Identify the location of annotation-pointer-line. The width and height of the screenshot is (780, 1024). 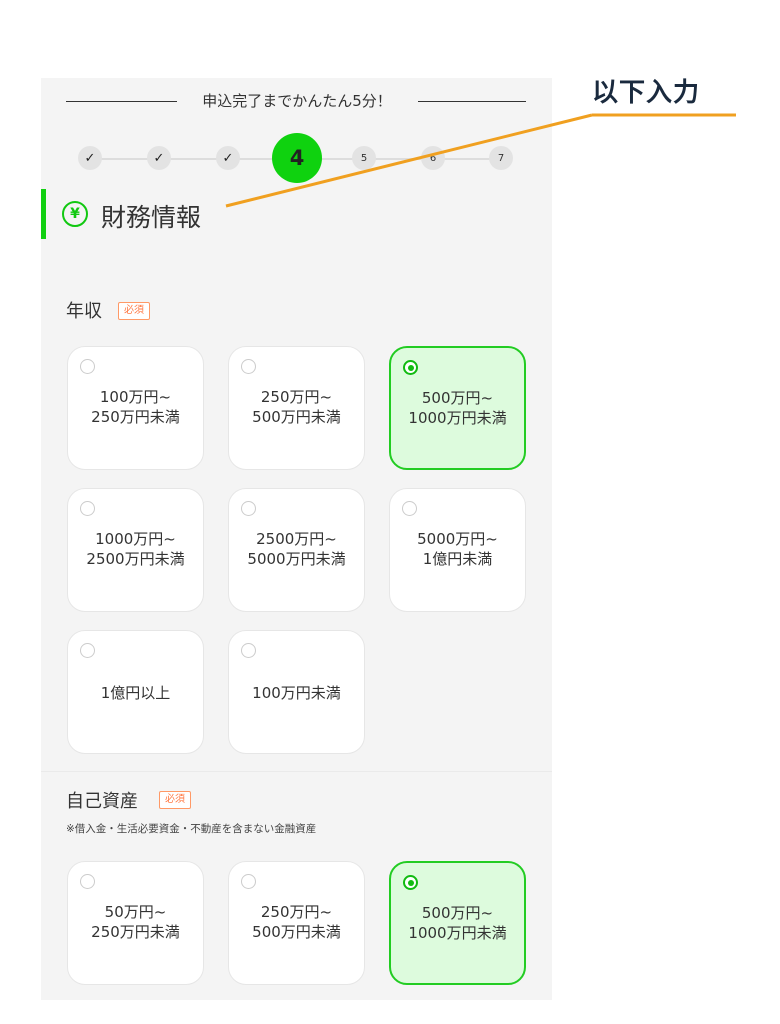
(409, 160).